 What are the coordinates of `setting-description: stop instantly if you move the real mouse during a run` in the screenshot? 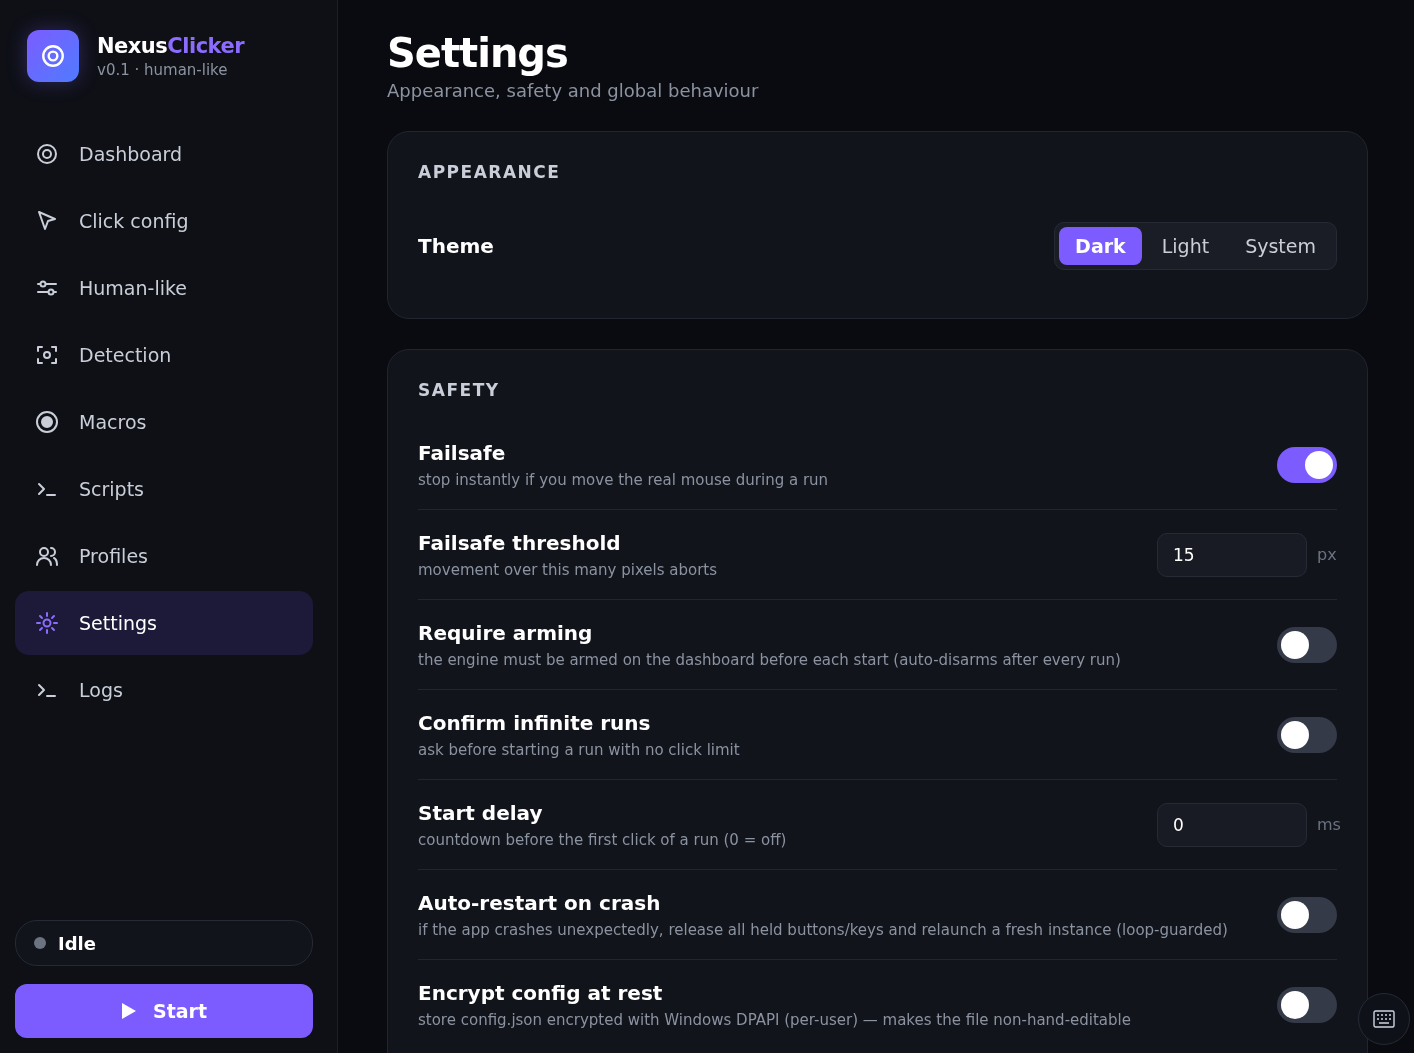 It's located at (623, 479).